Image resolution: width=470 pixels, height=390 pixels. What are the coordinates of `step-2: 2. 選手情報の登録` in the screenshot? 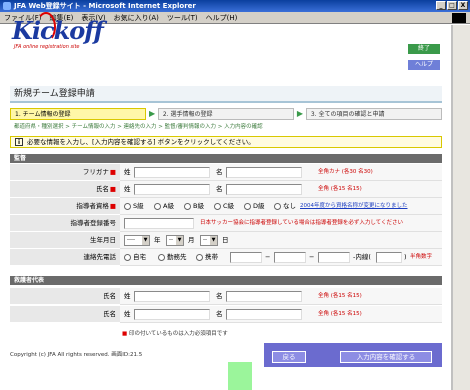 It's located at (226, 114).